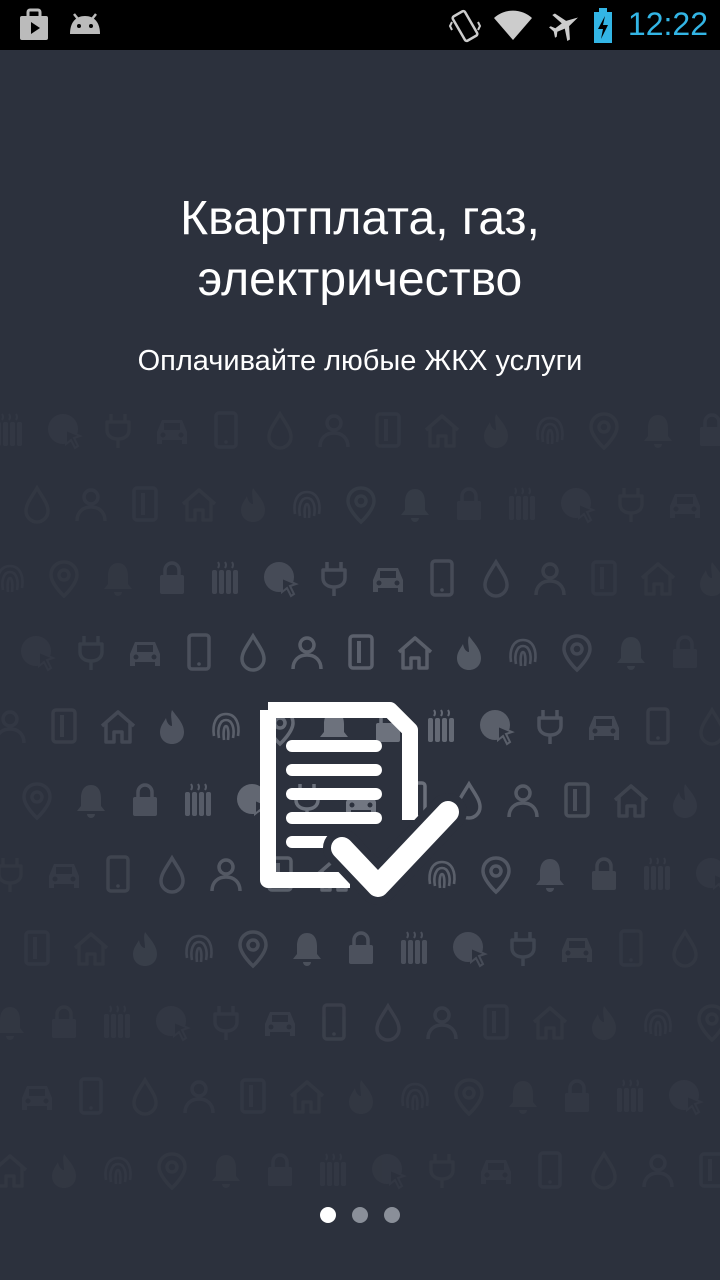 The height and width of the screenshot is (1280, 720). What do you see at coordinates (603, 25) in the screenshot?
I see `battery-charging-icon` at bounding box center [603, 25].